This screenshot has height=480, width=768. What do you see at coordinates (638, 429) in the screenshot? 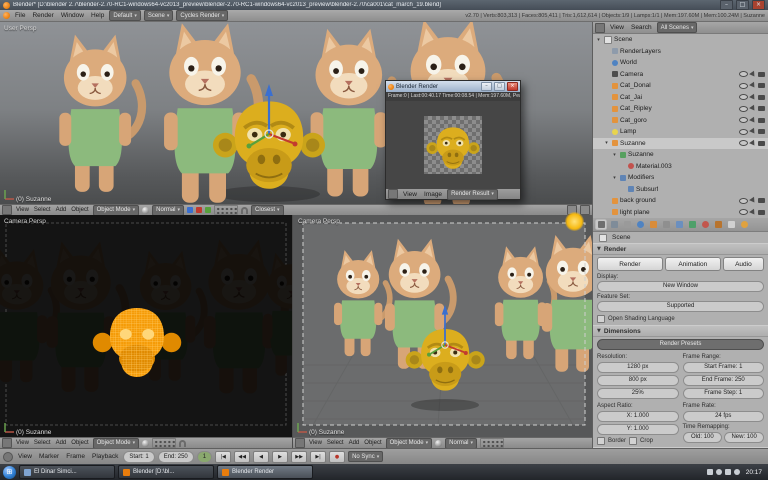
I see `aspect-y-field: Y: 1.000` at bounding box center [638, 429].